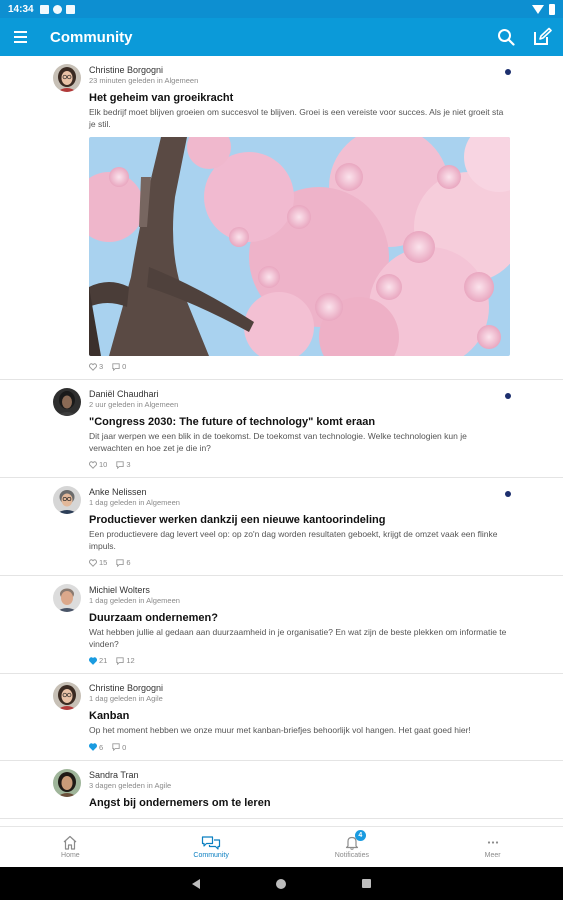 This screenshot has height=900, width=563. I want to click on app-bar: Community, so click(281, 37).